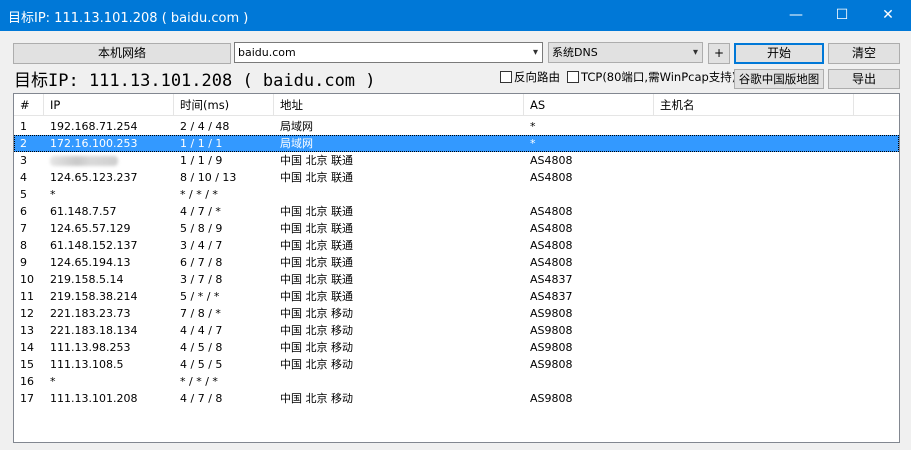  Describe the element at coordinates (94, 296) in the screenshot. I see `hop-ip: 219.158.38.214` at that location.